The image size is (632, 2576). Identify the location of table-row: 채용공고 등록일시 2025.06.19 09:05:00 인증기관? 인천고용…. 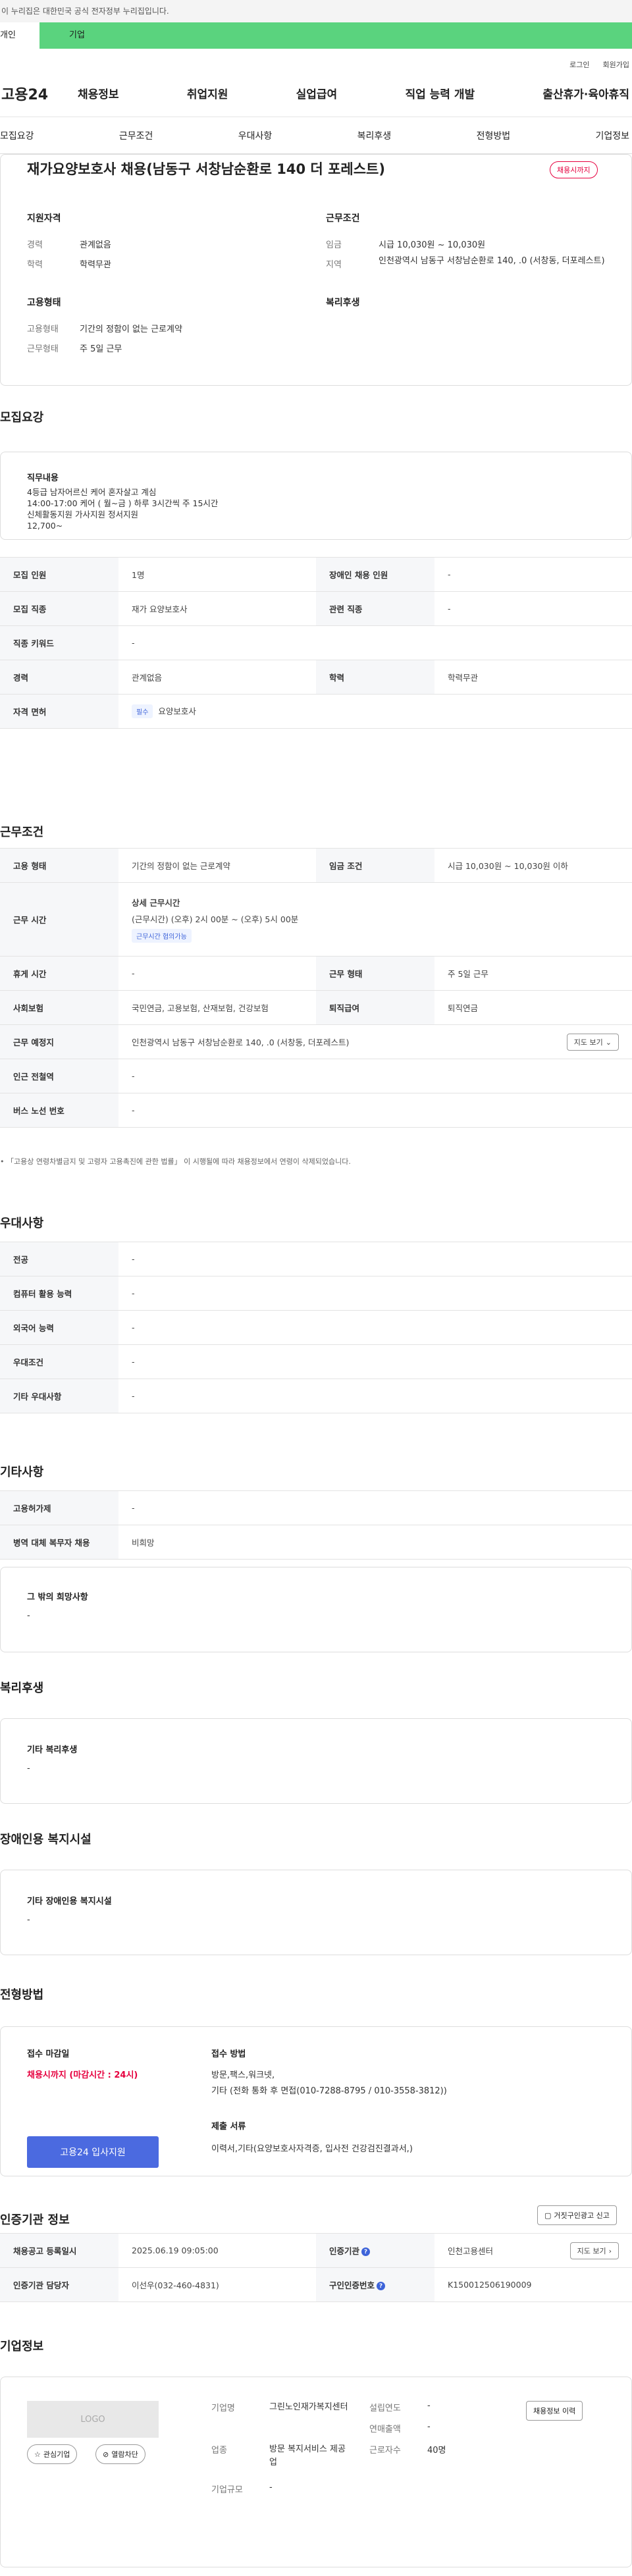
(316, 2250).